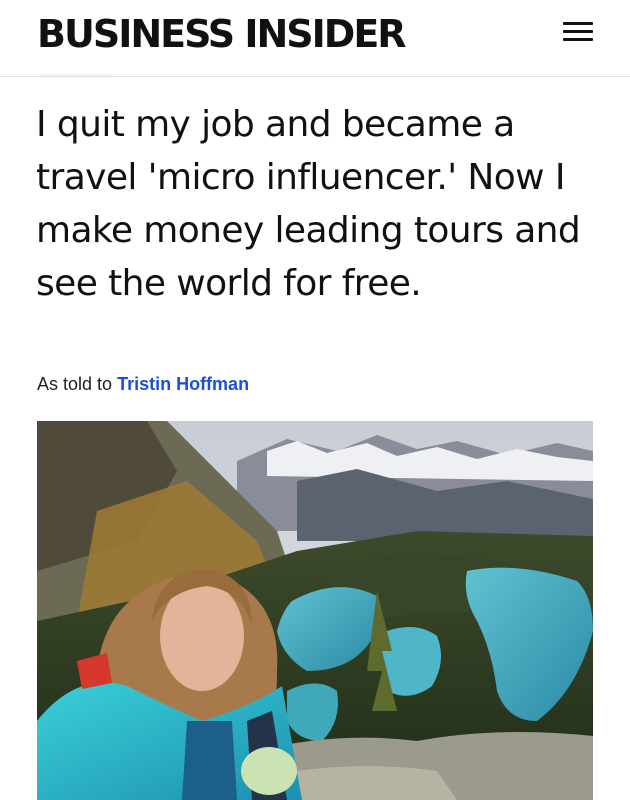 The image size is (630, 800). What do you see at coordinates (183, 384) in the screenshot?
I see `author-link: Tristin Hoffman` at bounding box center [183, 384].